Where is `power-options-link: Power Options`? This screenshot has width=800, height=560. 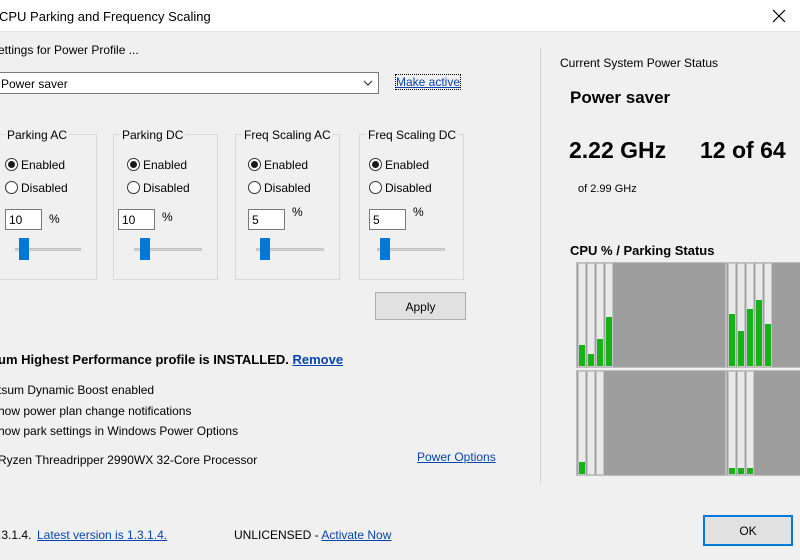 power-options-link: Power Options is located at coordinates (456, 457).